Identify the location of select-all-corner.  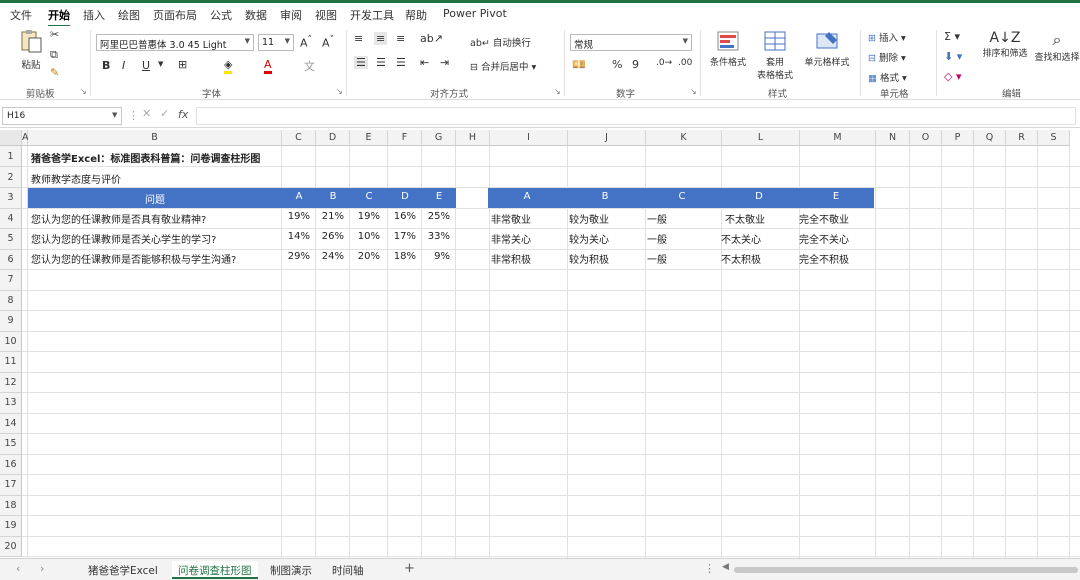
(11, 138).